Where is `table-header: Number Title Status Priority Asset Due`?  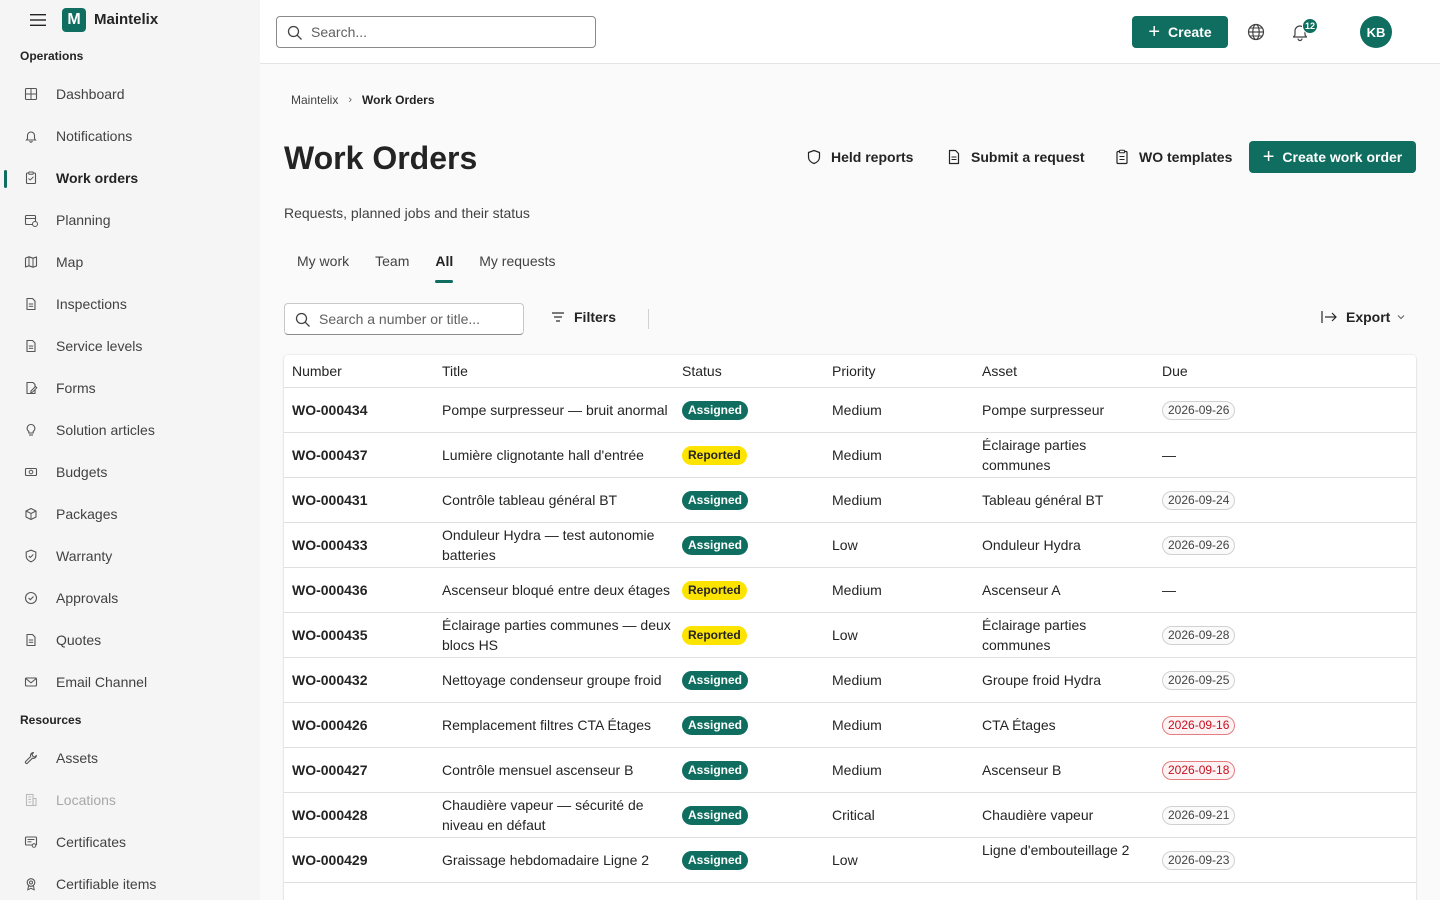
table-header: Number Title Status Priority Asset Due is located at coordinates (850, 371).